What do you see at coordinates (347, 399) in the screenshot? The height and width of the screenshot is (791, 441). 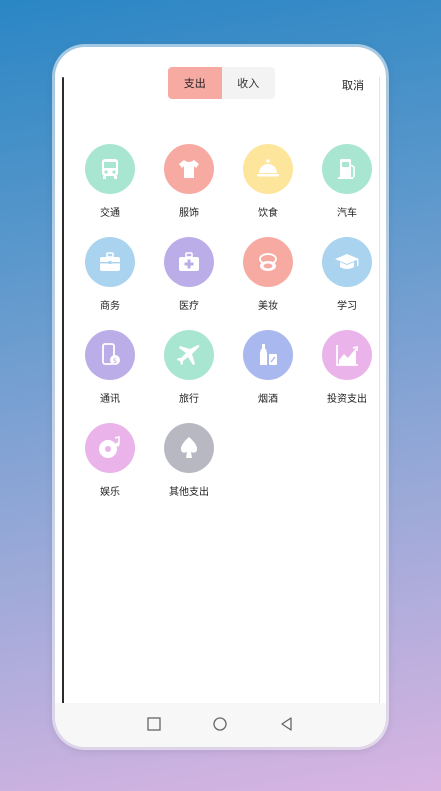 I see `category-label: 投资支出` at bounding box center [347, 399].